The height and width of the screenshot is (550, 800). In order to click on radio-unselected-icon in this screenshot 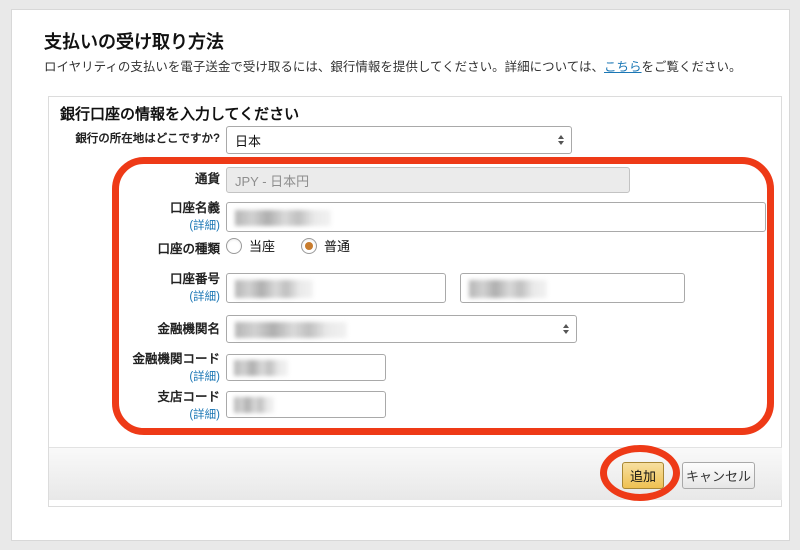, I will do `click(234, 245)`.